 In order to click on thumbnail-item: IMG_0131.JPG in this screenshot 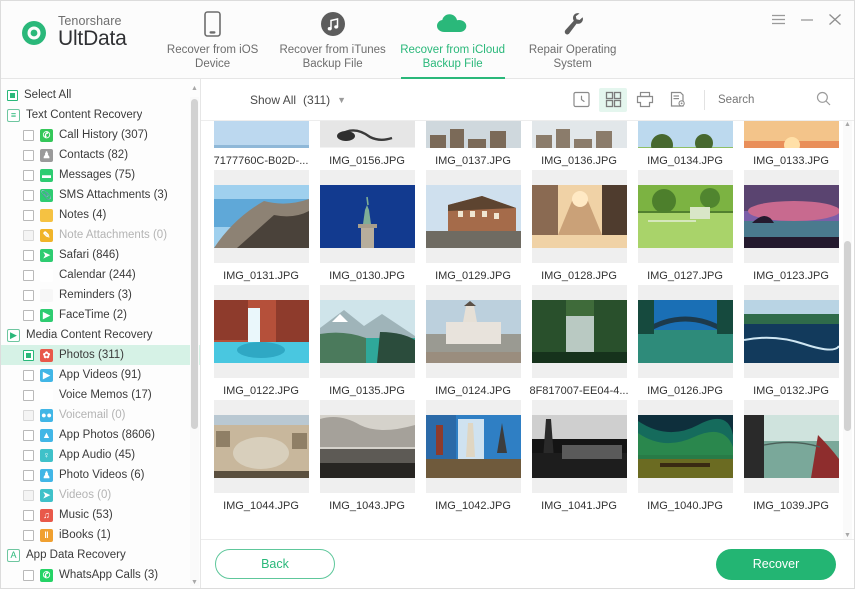, I will do `click(261, 227)`.